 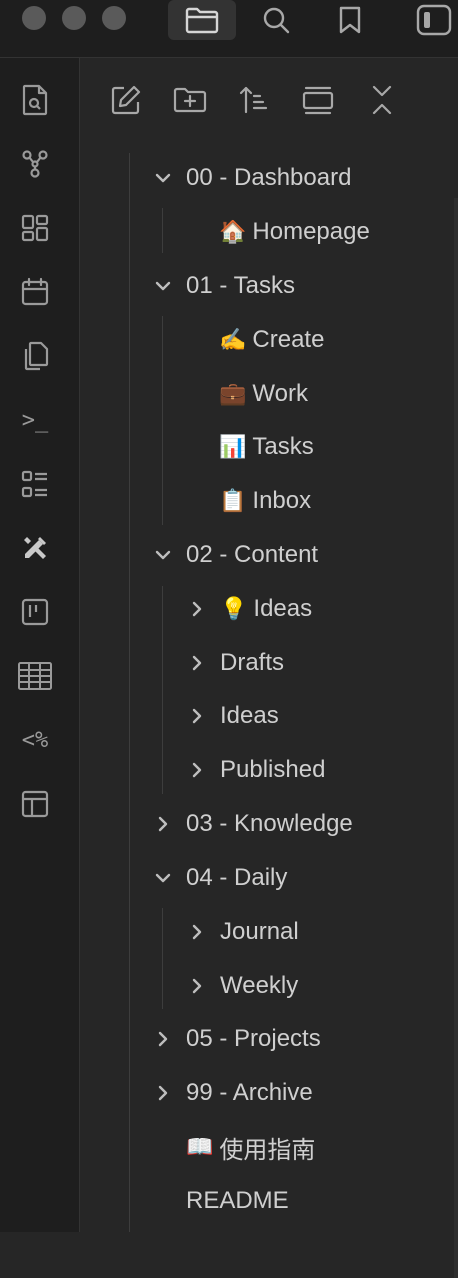 I want to click on folder-item: 02 - Content, so click(x=235, y=555).